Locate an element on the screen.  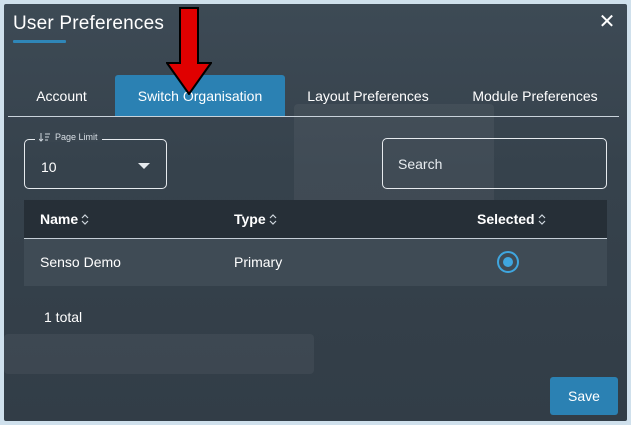
tab-module-preferences: Module Preferences is located at coordinates (535, 96).